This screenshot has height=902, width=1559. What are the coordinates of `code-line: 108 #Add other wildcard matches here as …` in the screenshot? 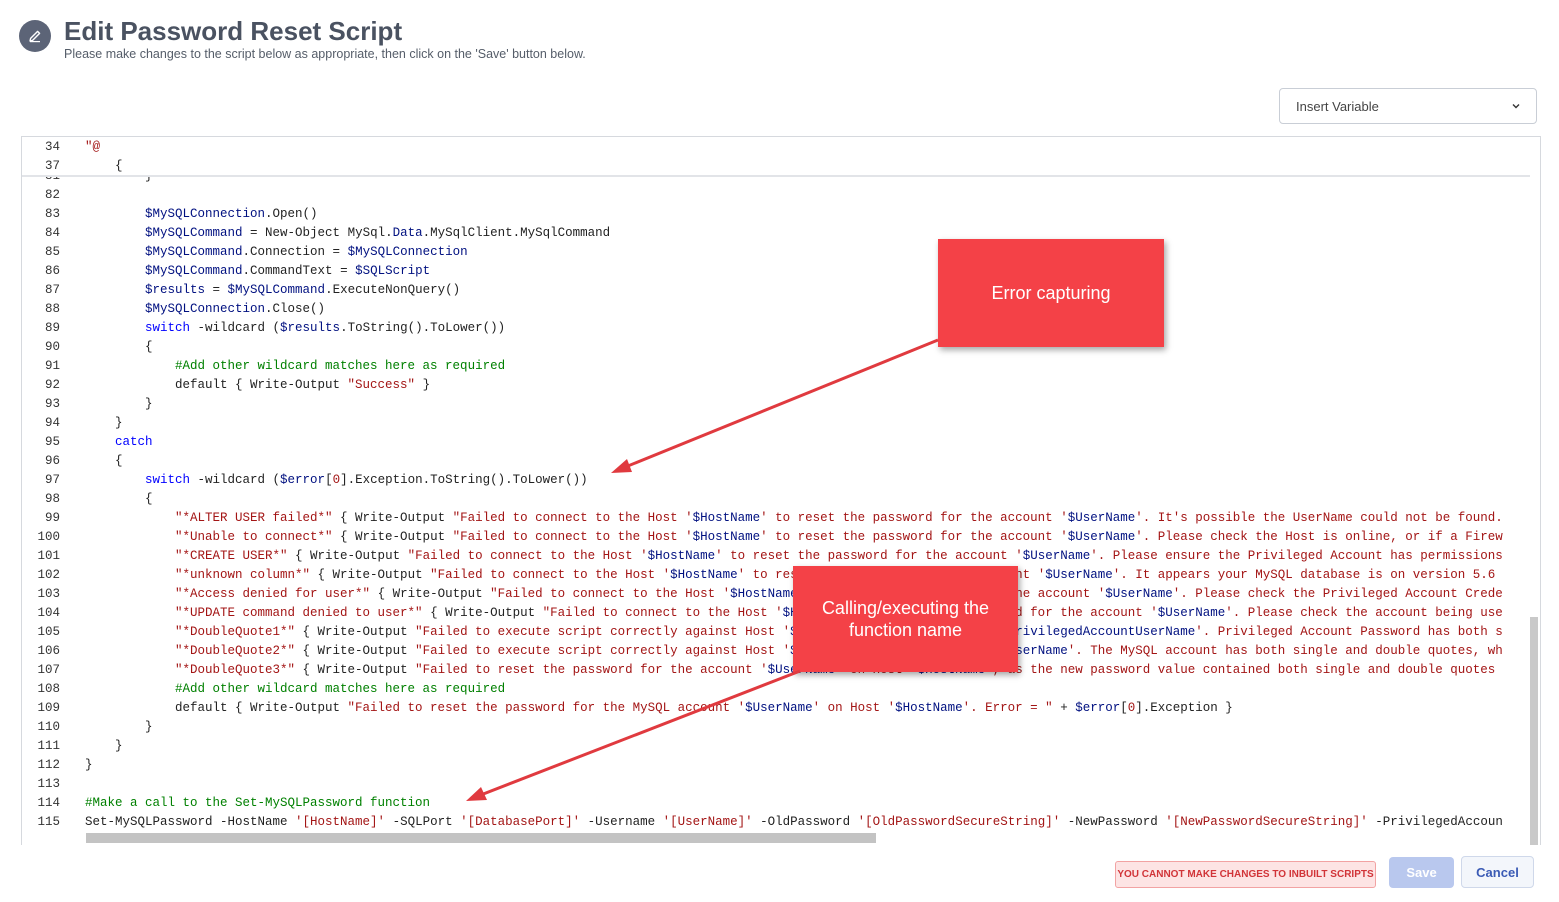 It's located at (781, 689).